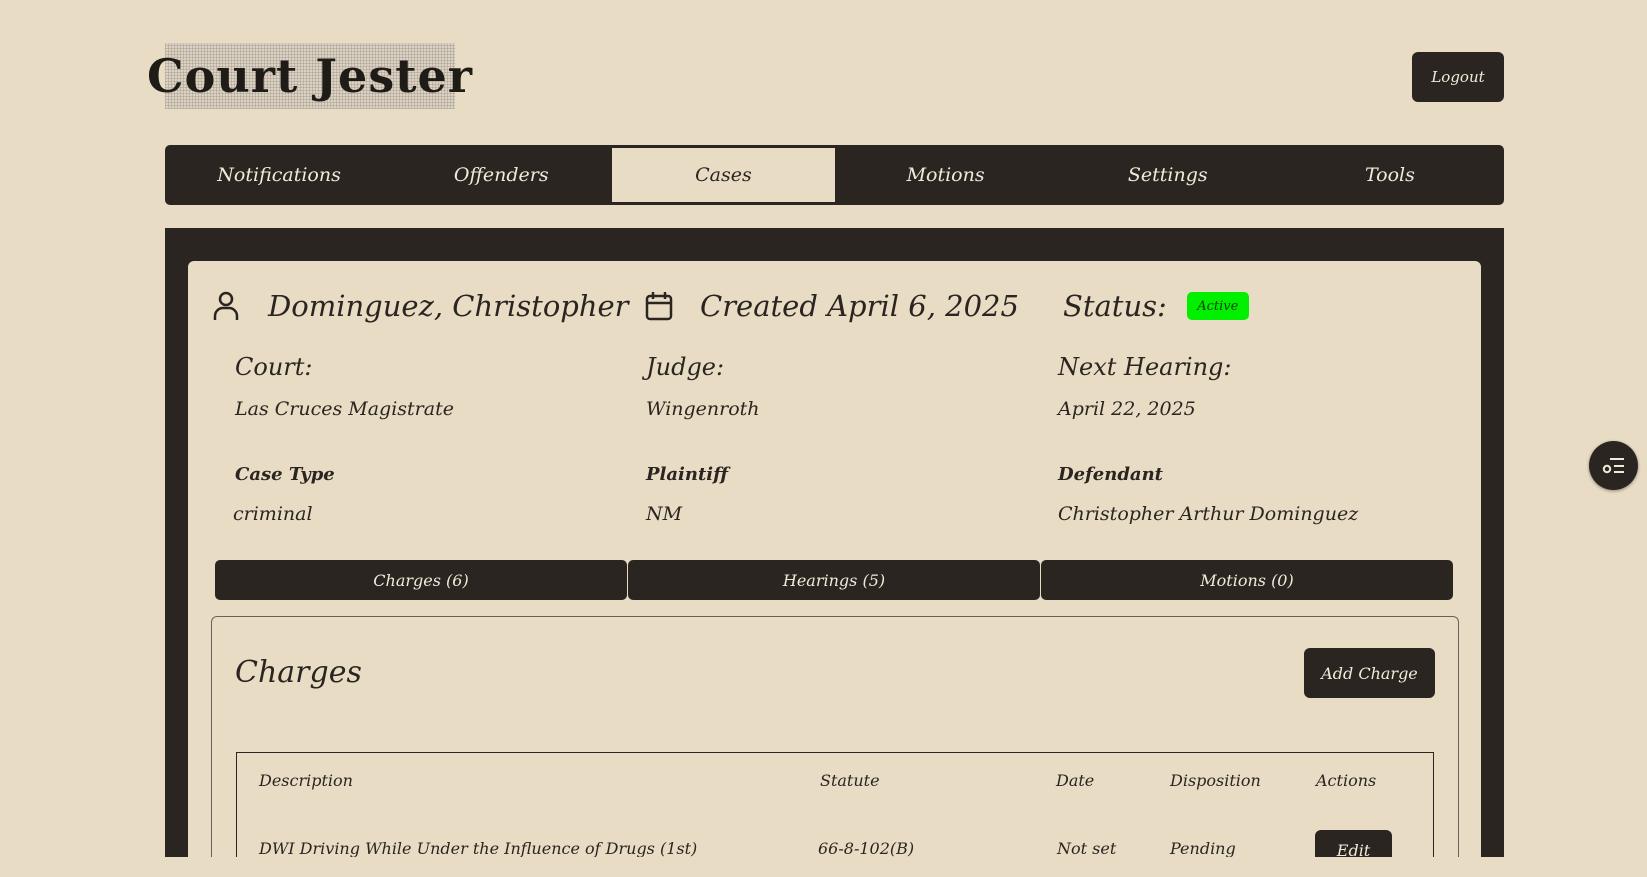 The height and width of the screenshot is (877, 1647). Describe the element at coordinates (685, 367) in the screenshot. I see `judge-label: Judge:` at that location.